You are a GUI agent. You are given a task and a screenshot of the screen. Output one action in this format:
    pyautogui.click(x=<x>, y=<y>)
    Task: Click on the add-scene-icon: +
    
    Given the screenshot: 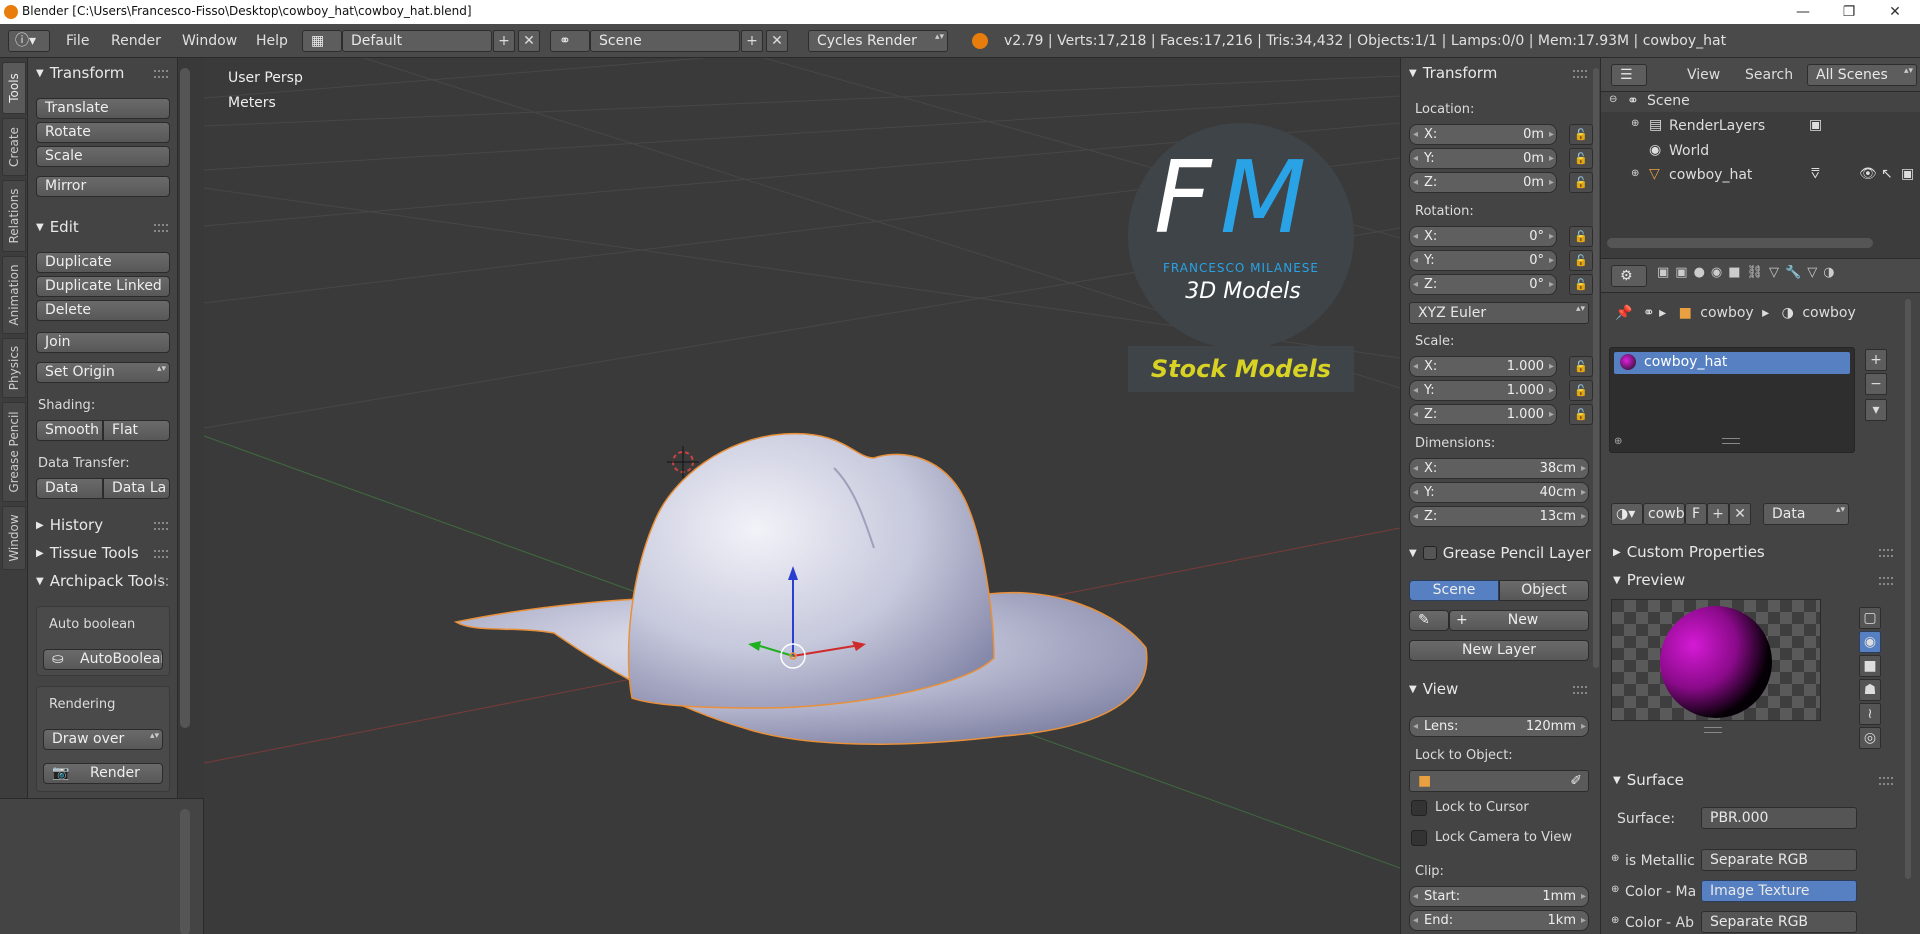 What is the action you would take?
    pyautogui.click(x=752, y=41)
    